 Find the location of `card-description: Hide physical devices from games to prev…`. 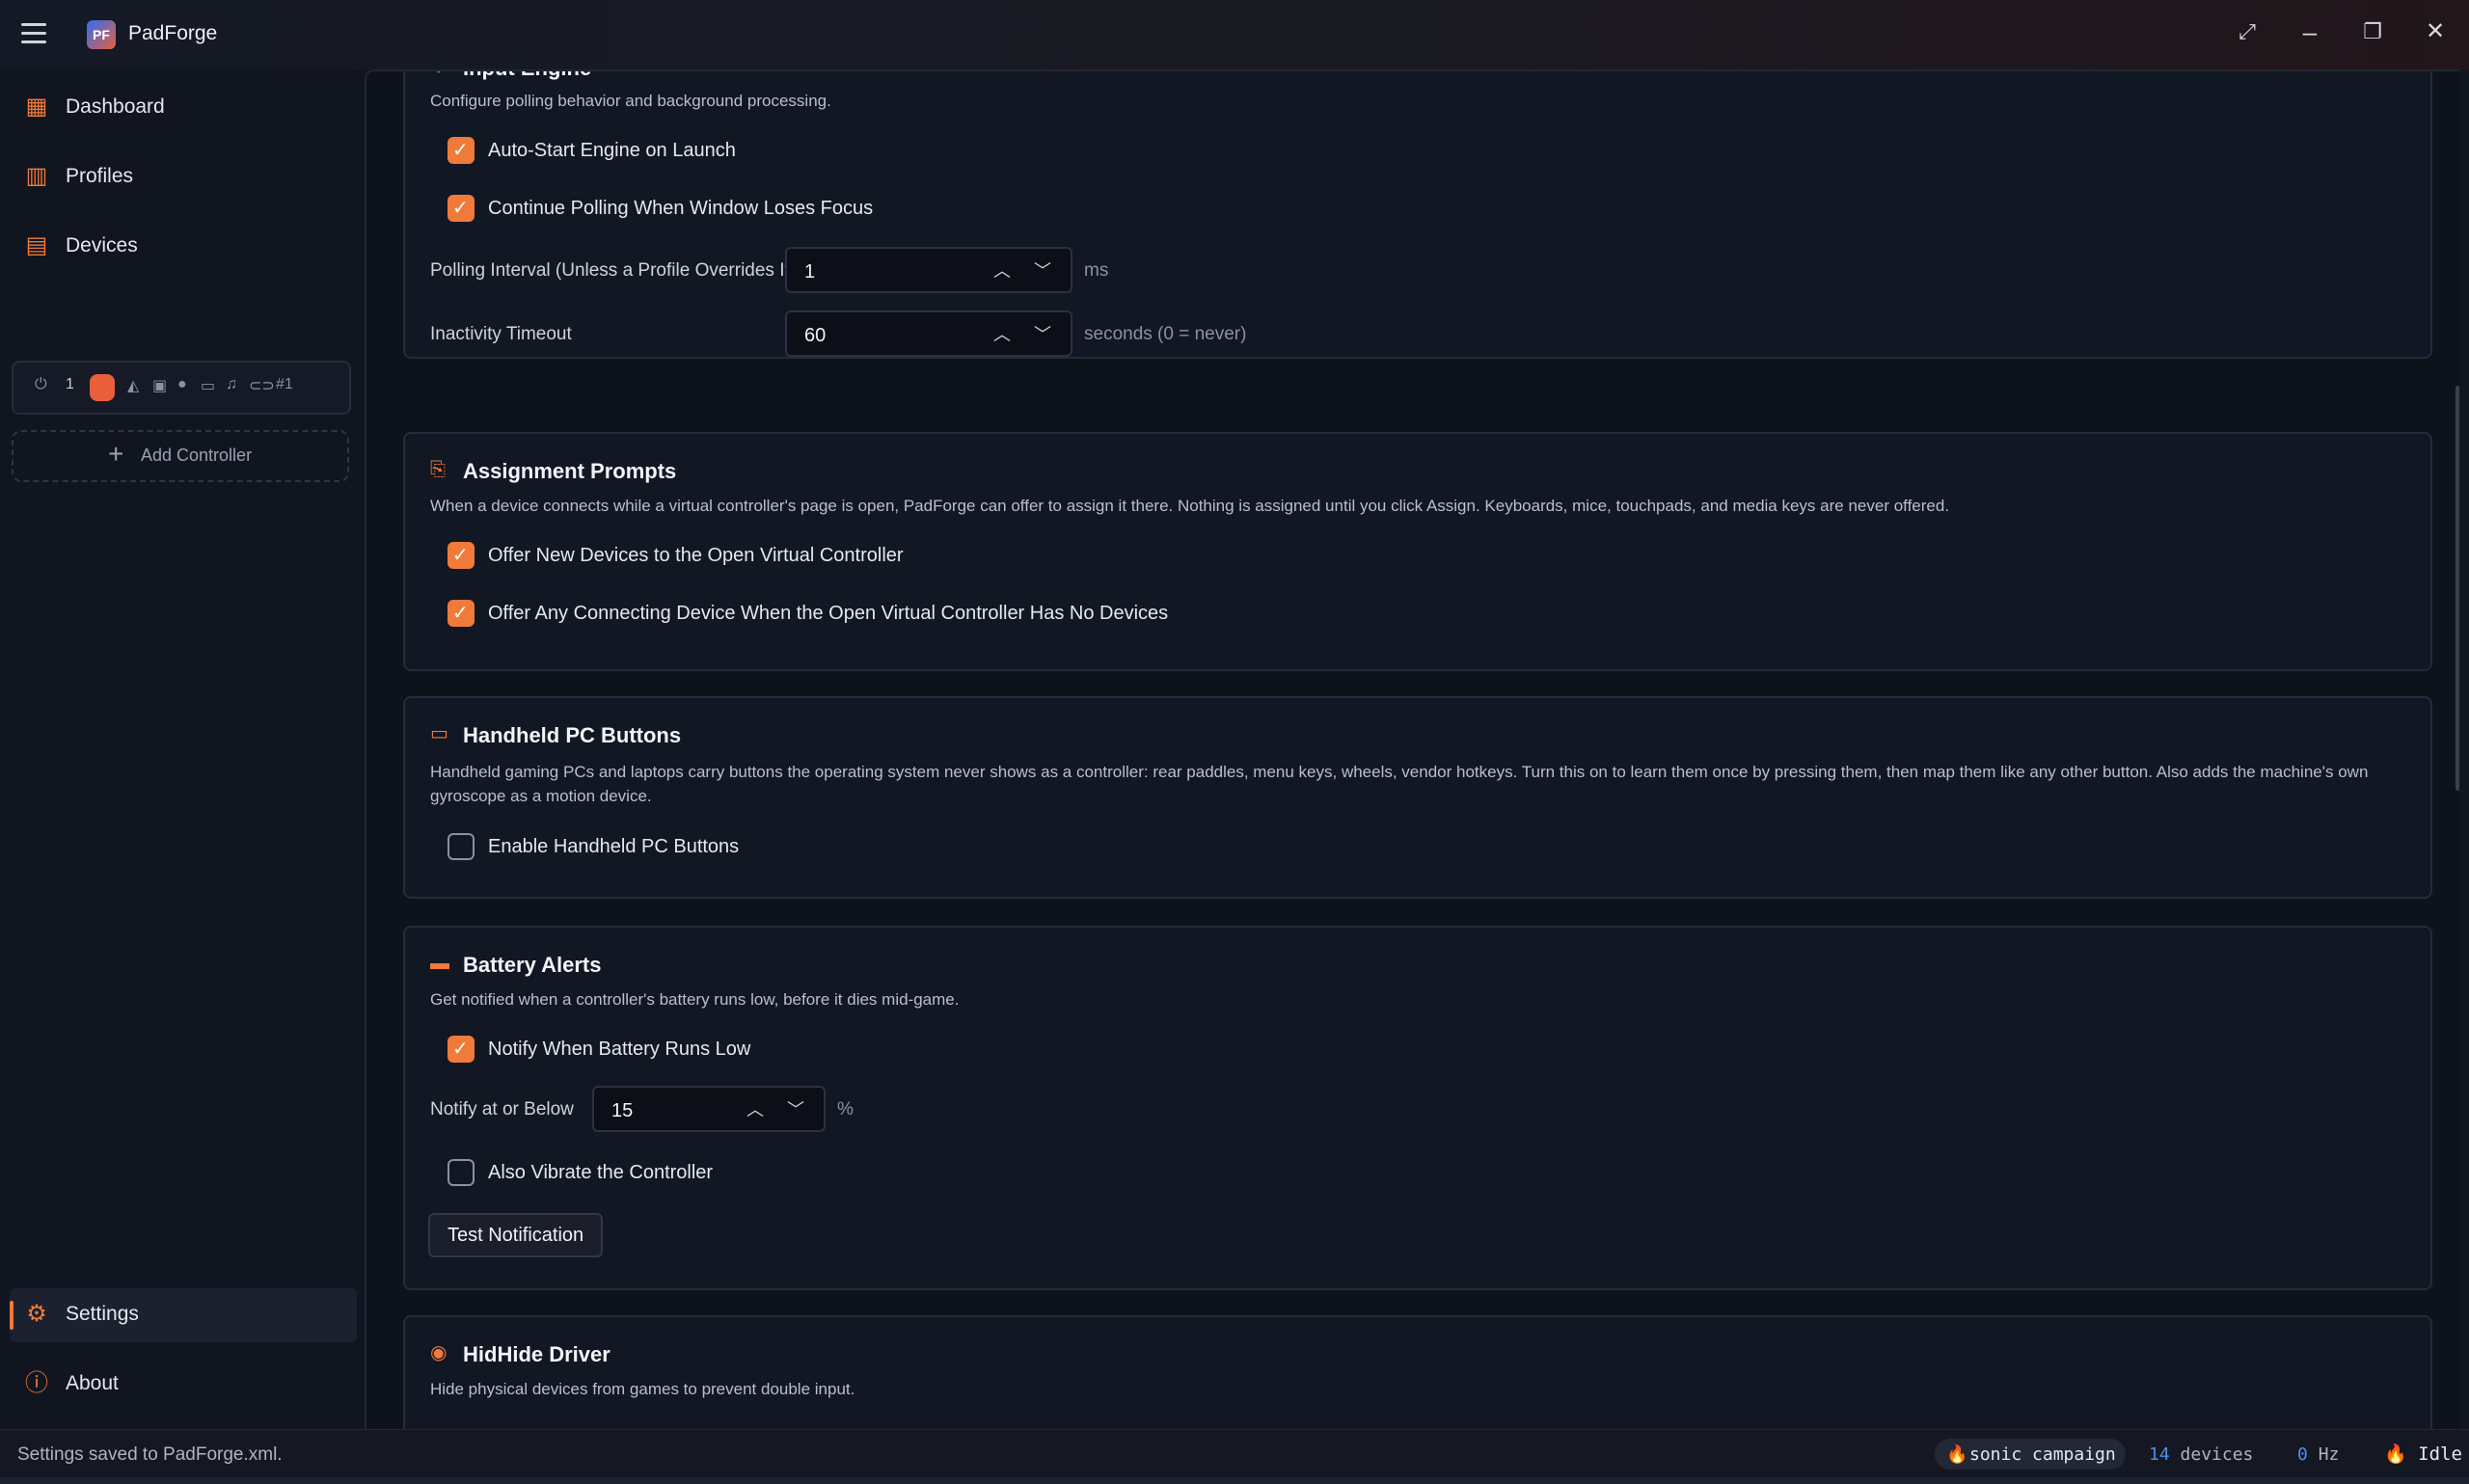

card-description: Hide physical devices from games to prev… is located at coordinates (643, 1389).